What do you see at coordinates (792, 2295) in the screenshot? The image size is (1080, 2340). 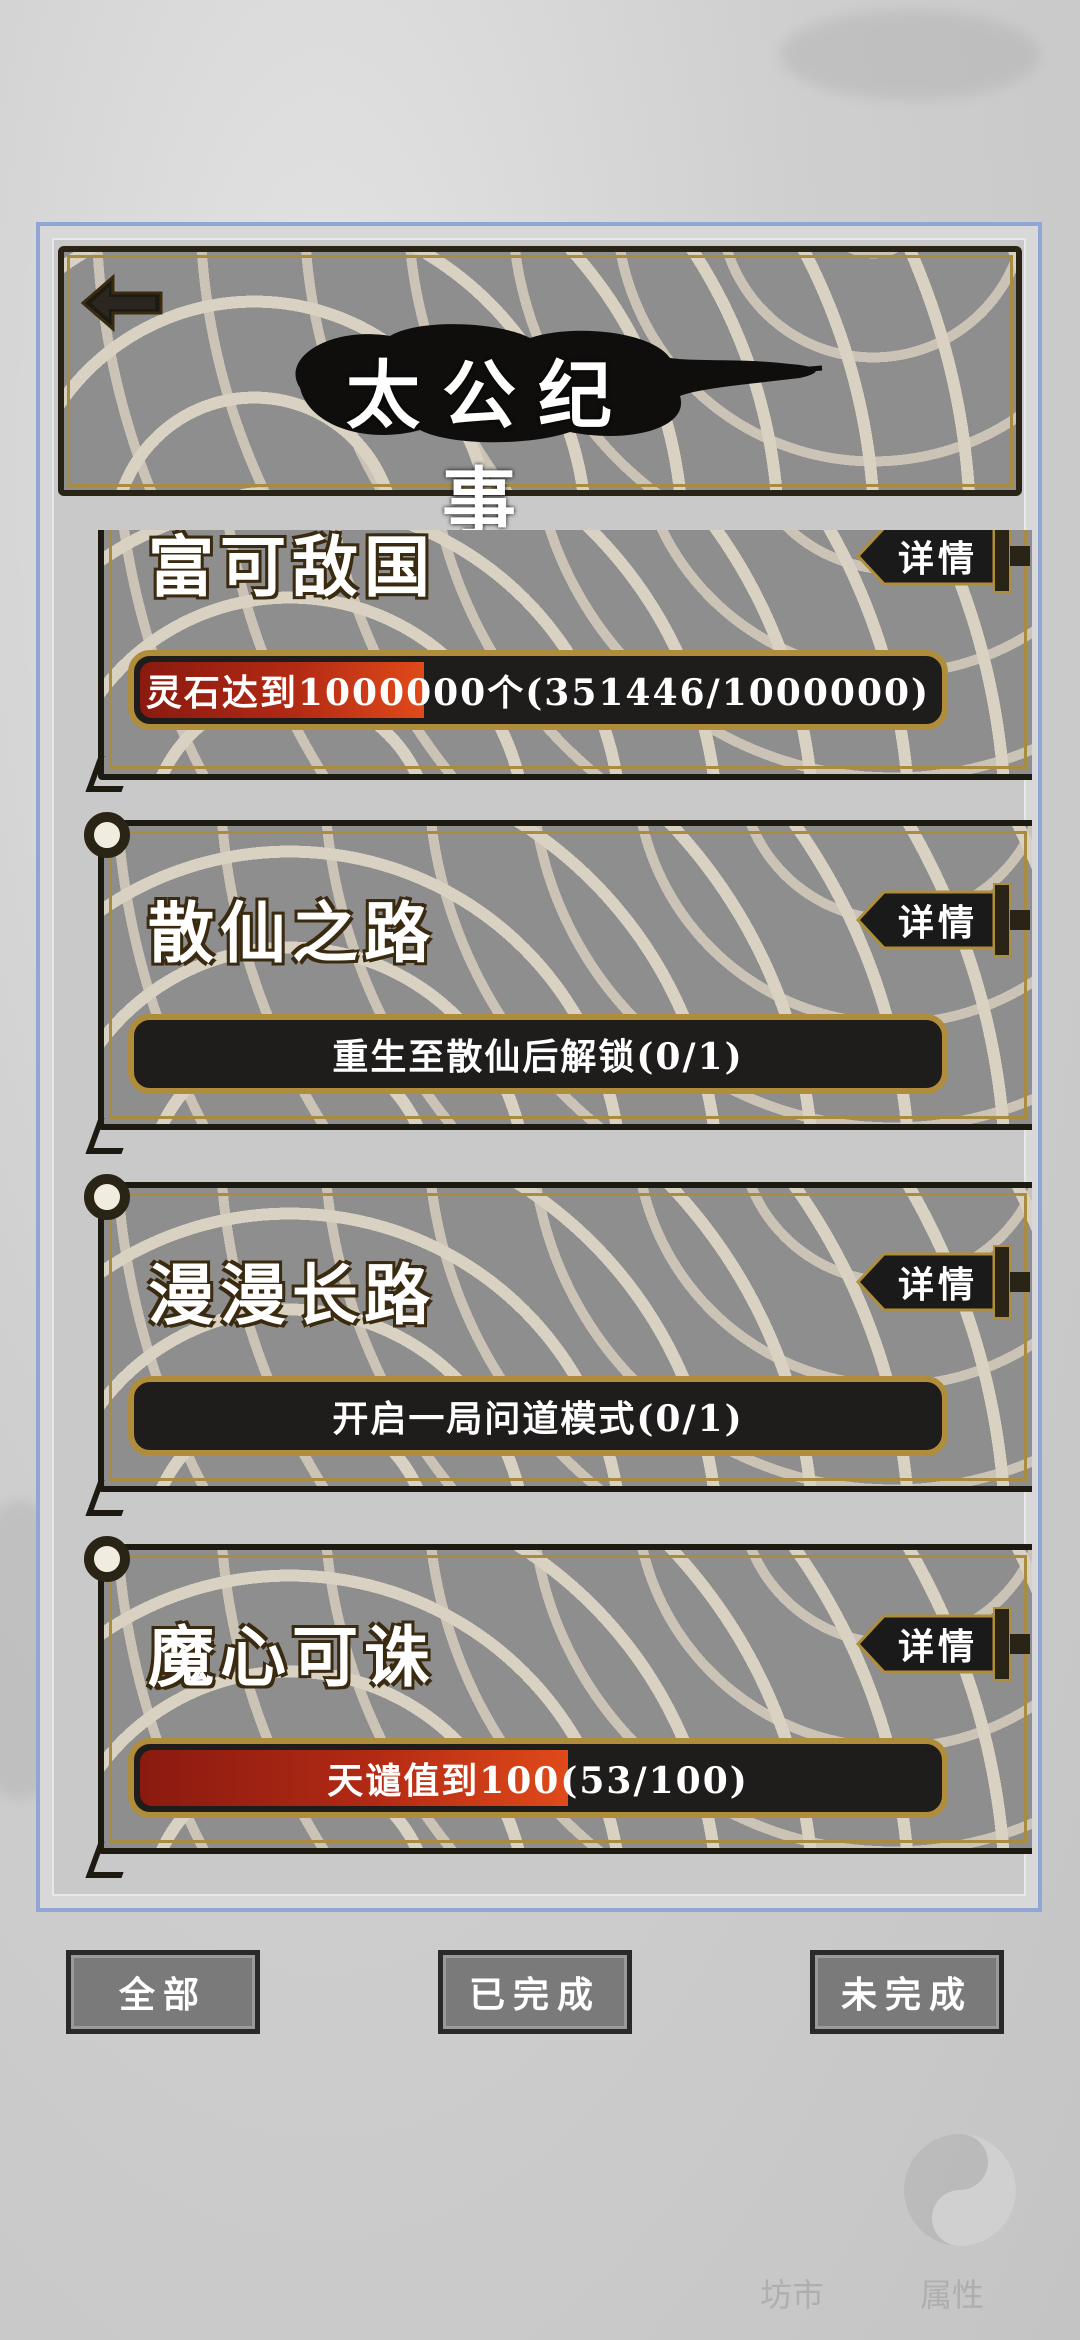 I see `nav-label-market: 坊市` at bounding box center [792, 2295].